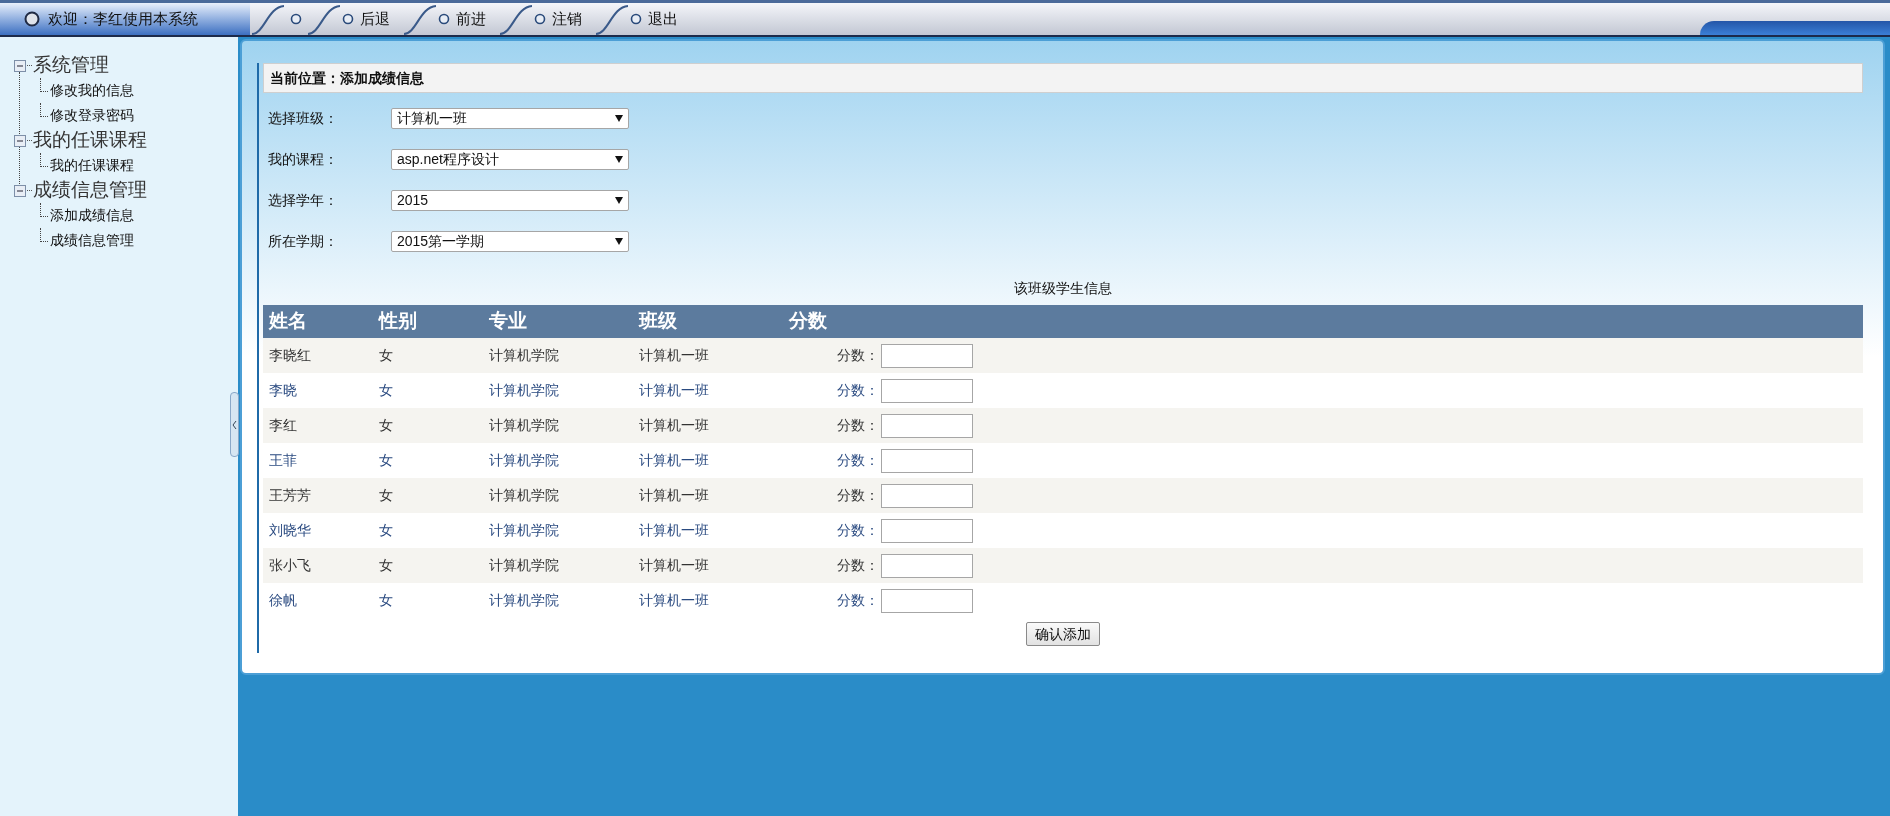  I want to click on tree-node-label: 成绩信息管理, so click(90, 190).